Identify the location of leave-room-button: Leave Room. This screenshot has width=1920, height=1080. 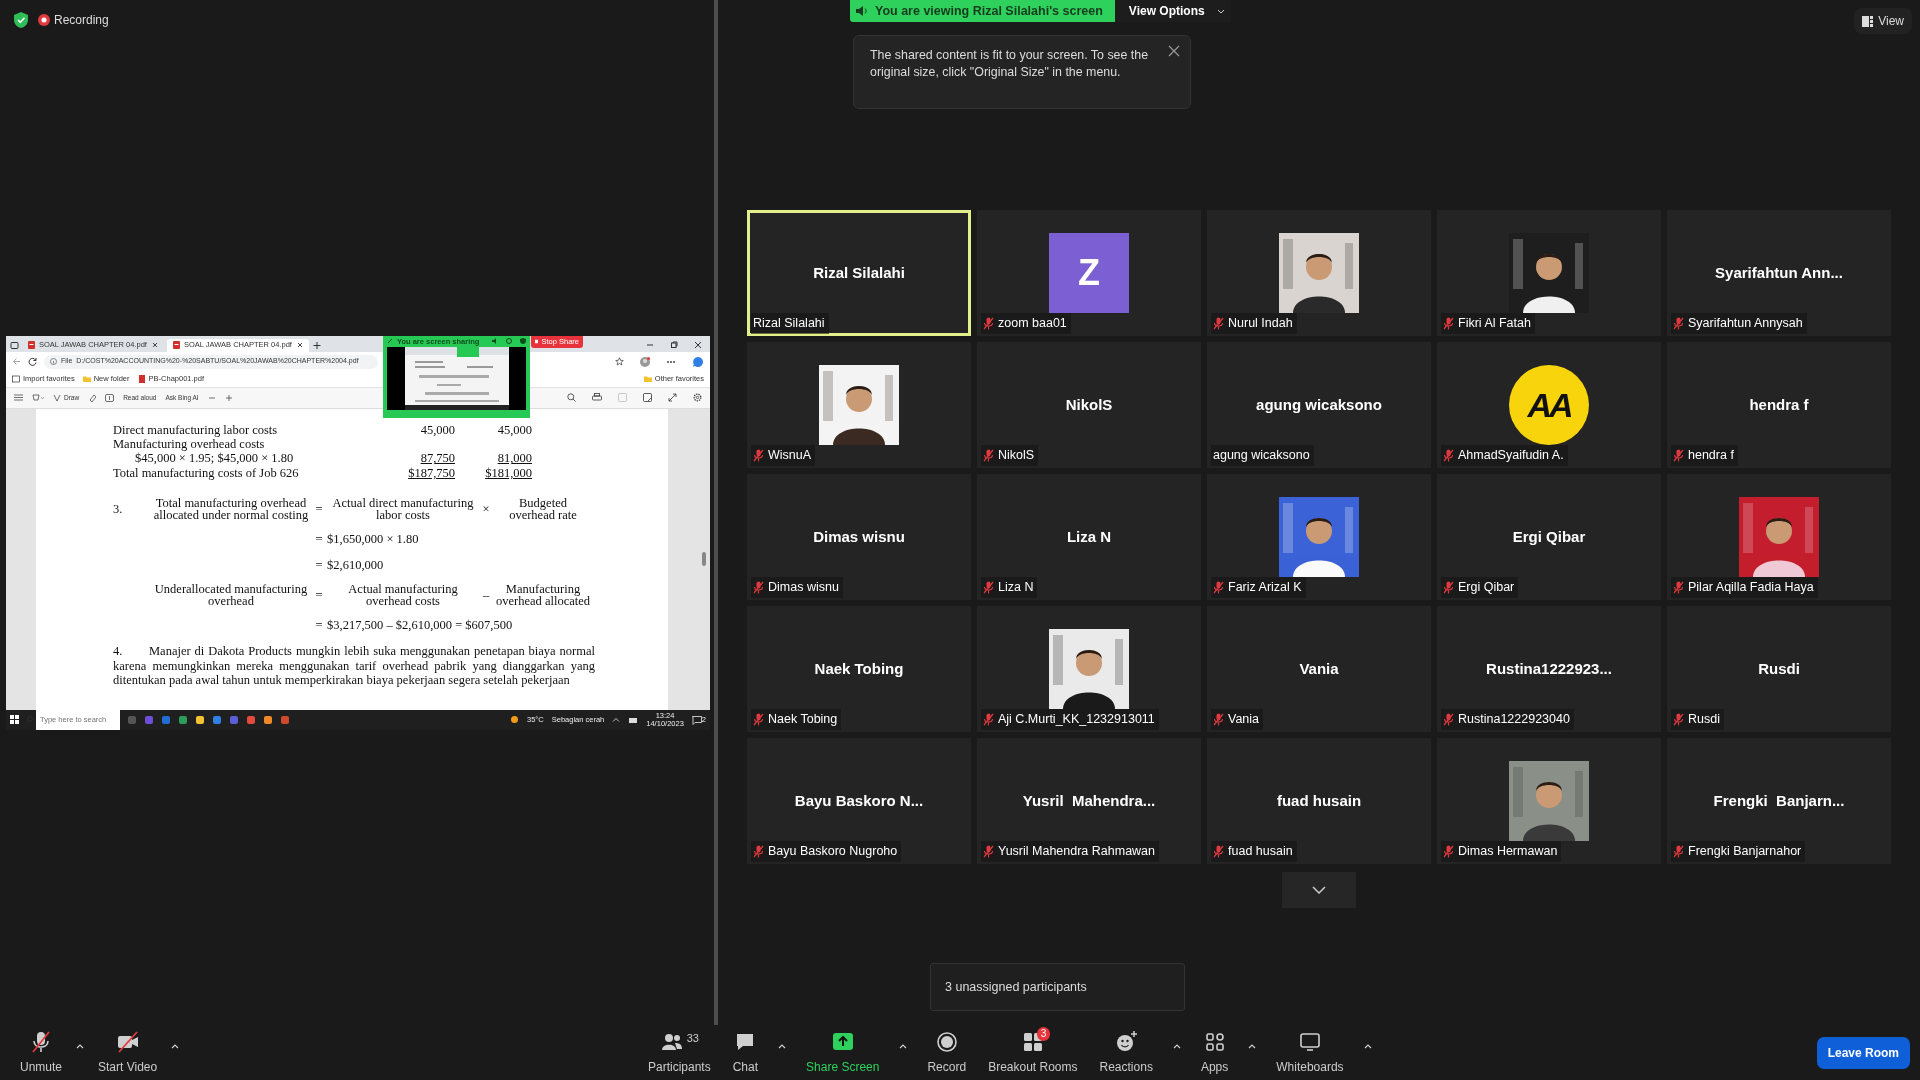
(1863, 1052).